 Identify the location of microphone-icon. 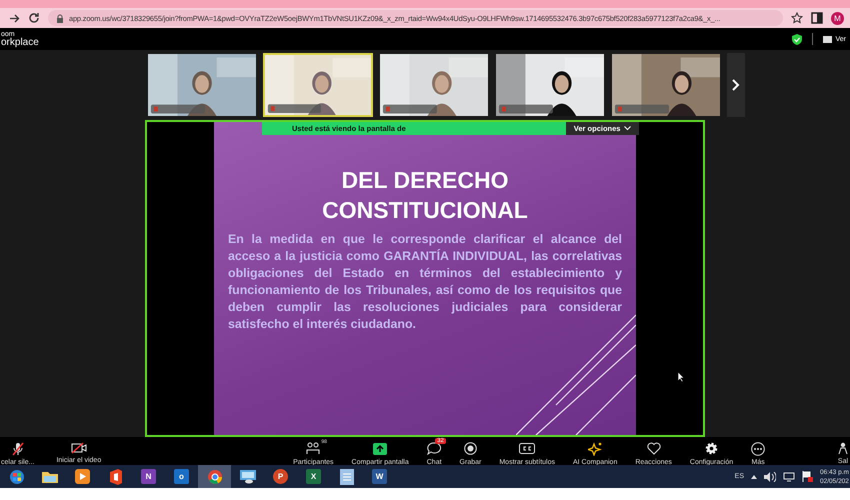
(18, 449).